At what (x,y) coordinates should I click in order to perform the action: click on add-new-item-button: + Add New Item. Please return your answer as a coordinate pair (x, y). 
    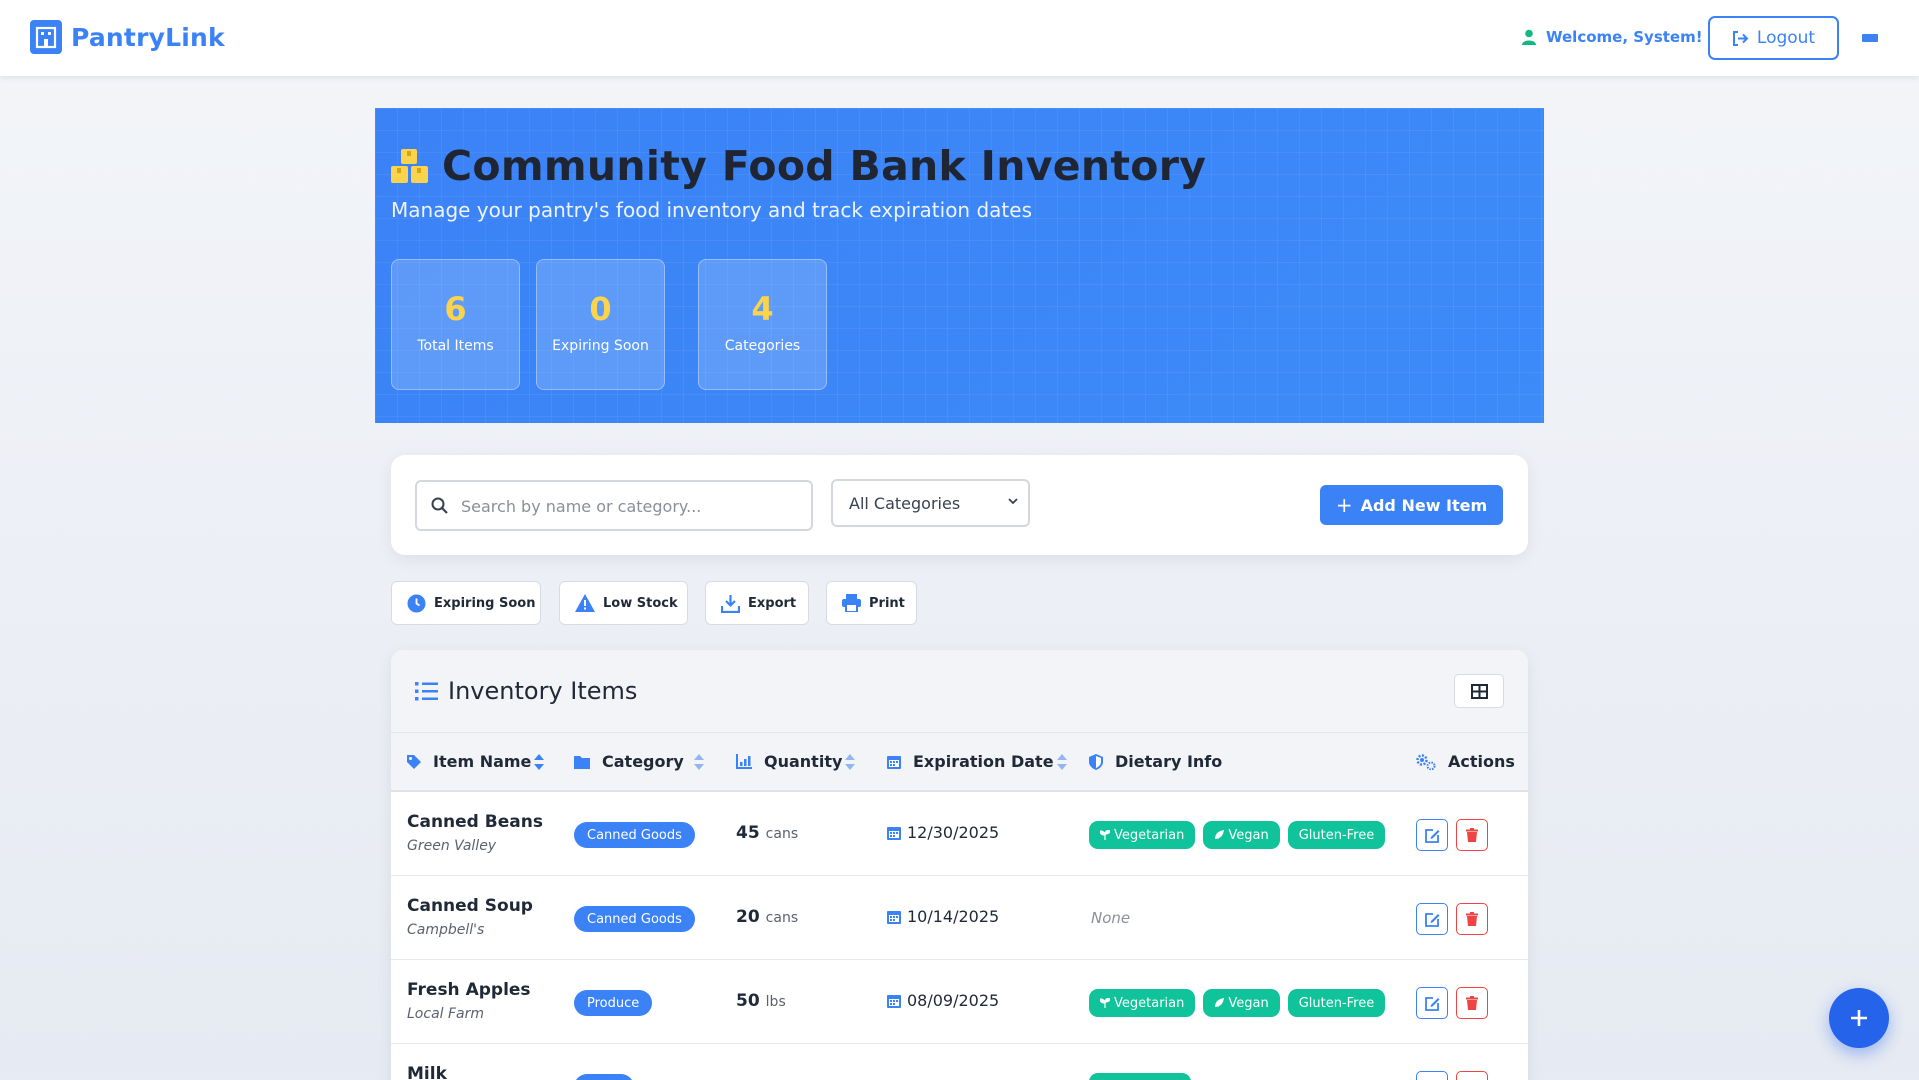
    Looking at the image, I should click on (1411, 505).